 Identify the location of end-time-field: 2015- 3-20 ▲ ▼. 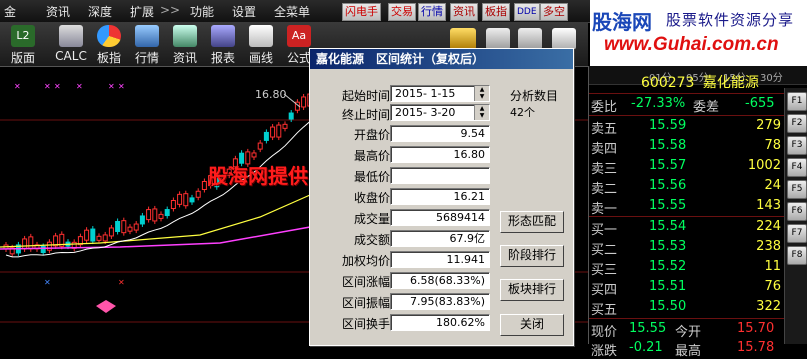
(440, 112).